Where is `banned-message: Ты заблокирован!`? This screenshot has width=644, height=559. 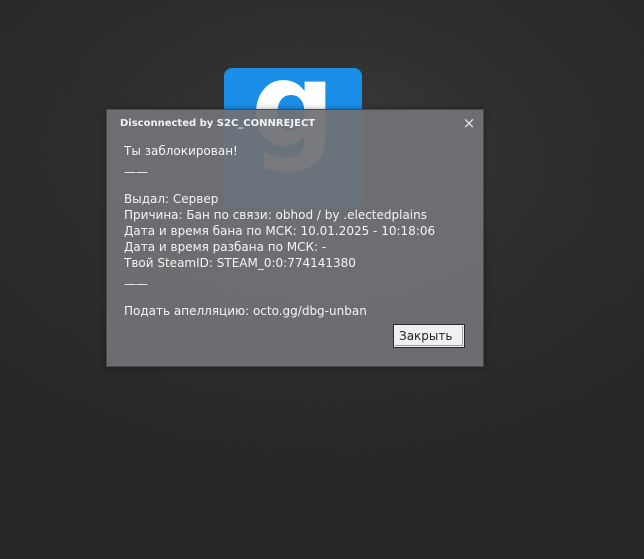
banned-message: Ты заблокирован! is located at coordinates (181, 151).